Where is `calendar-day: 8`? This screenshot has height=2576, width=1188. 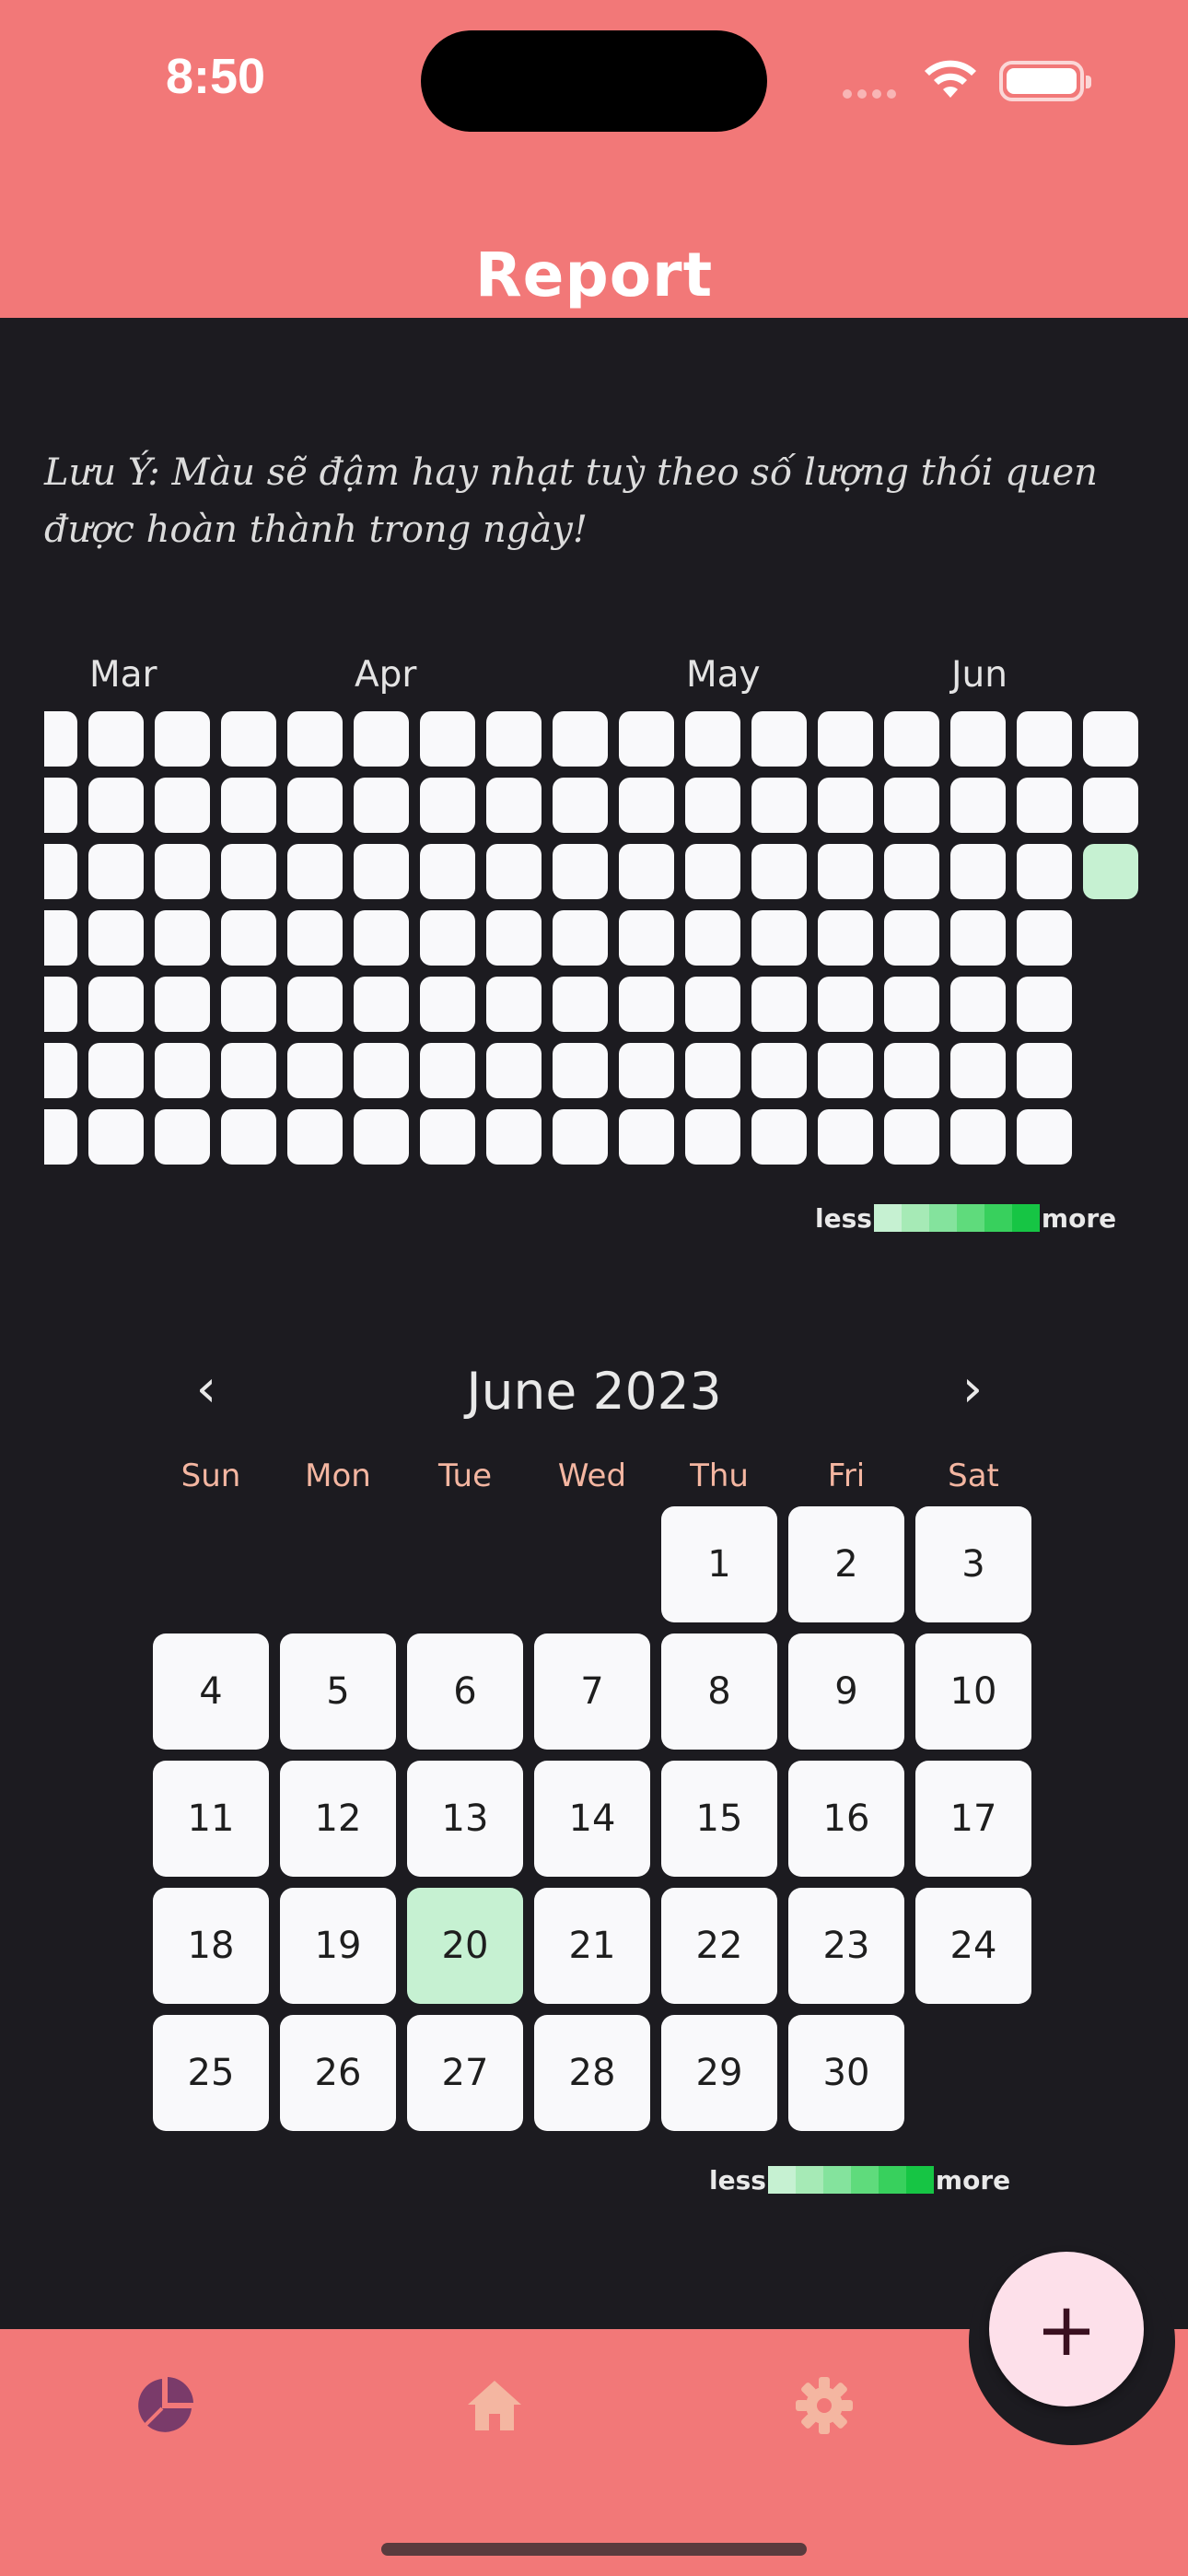 calendar-day: 8 is located at coordinates (719, 1691).